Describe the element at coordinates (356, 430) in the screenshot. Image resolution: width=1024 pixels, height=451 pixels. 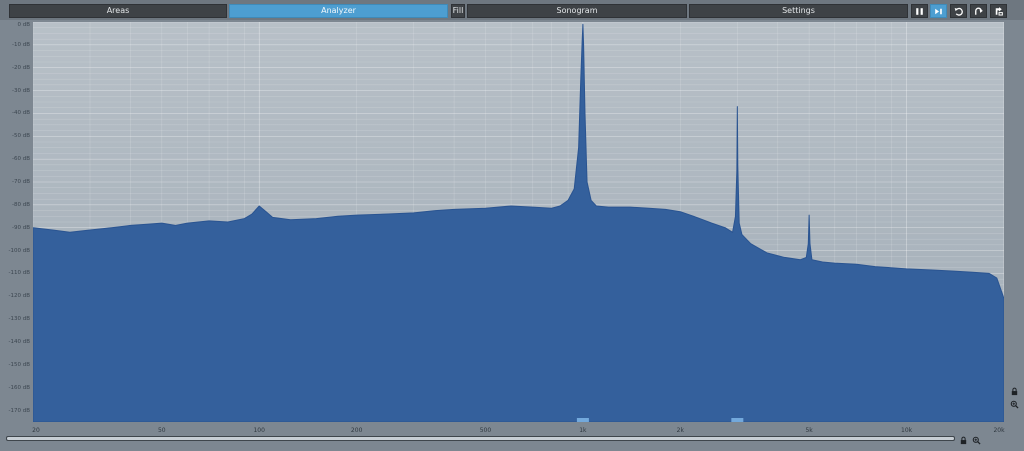
I see `x-tick-label: 200` at that location.